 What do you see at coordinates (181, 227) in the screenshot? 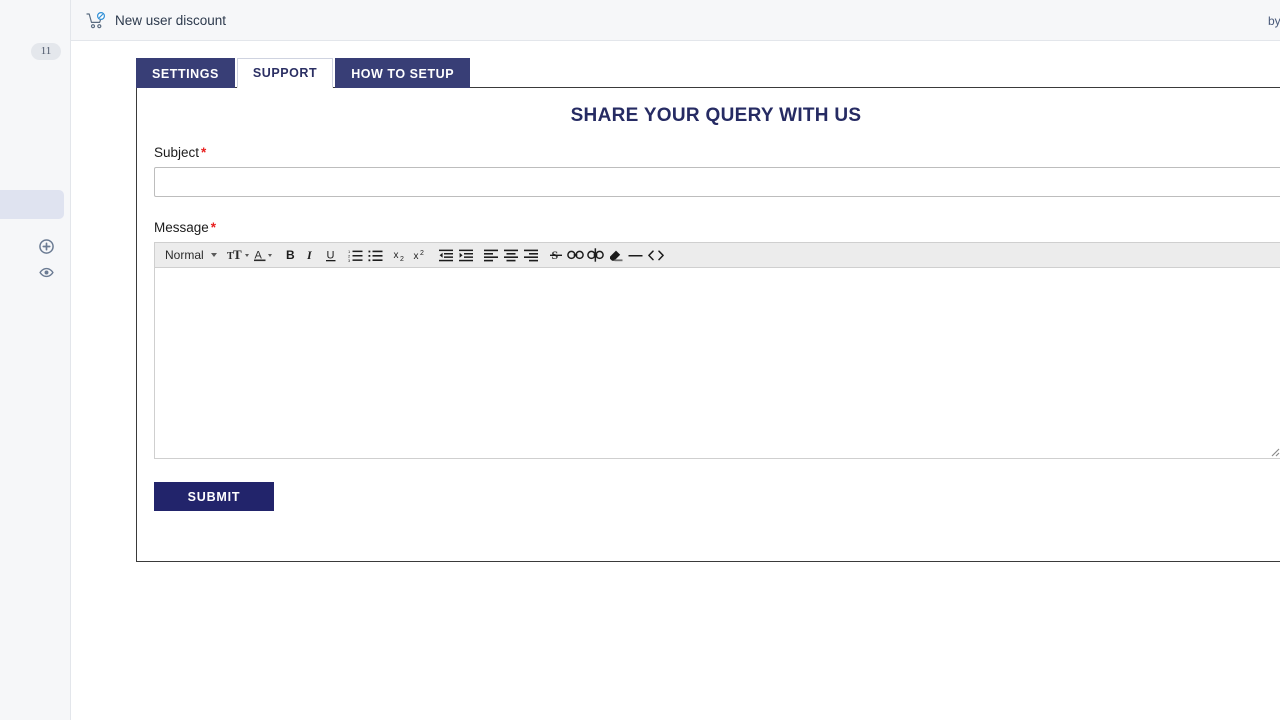
I see `message-label-text: Message` at bounding box center [181, 227].